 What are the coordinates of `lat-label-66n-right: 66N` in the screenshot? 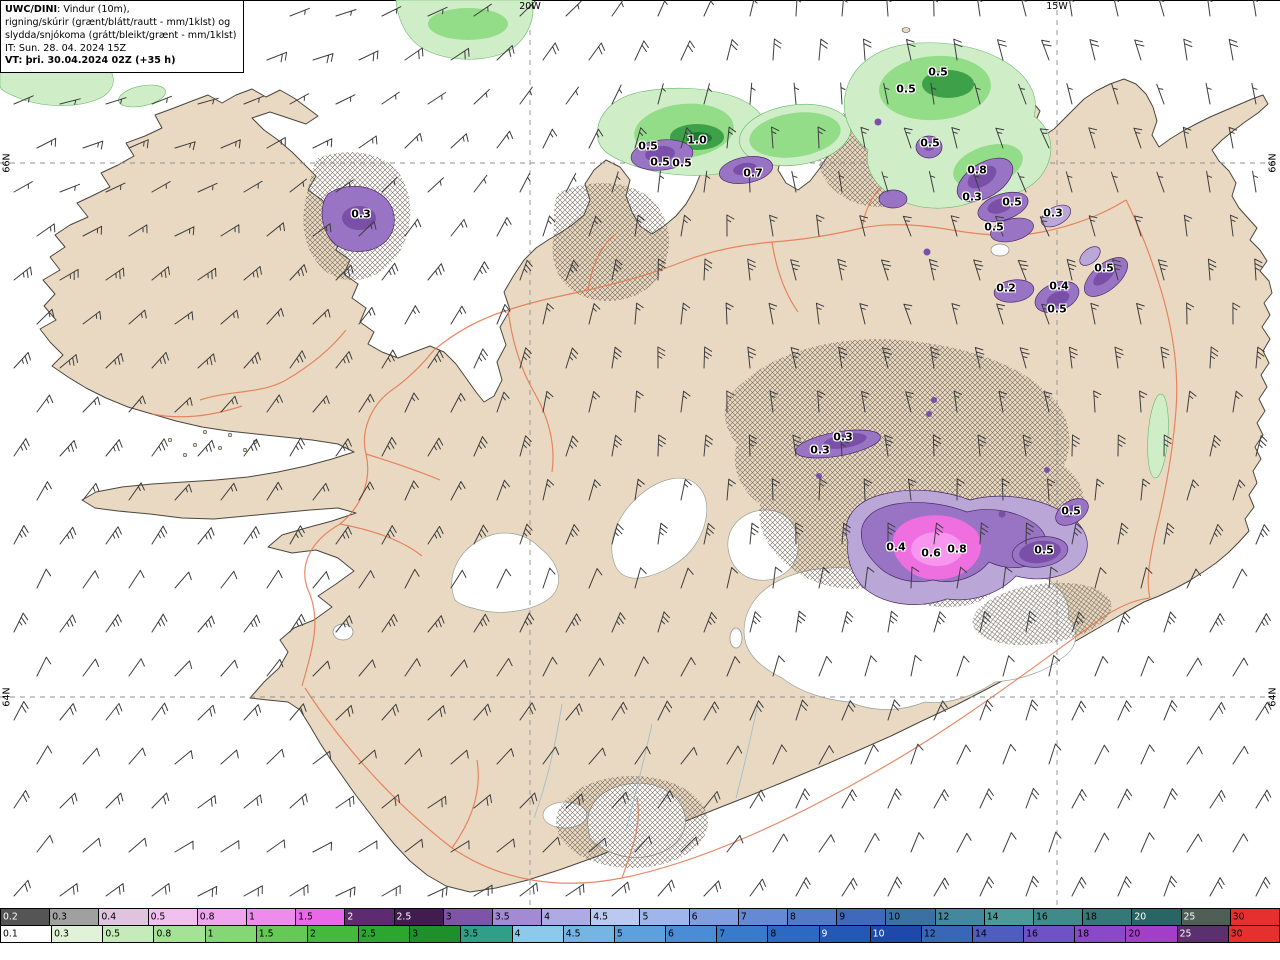 It's located at (1273, 163).